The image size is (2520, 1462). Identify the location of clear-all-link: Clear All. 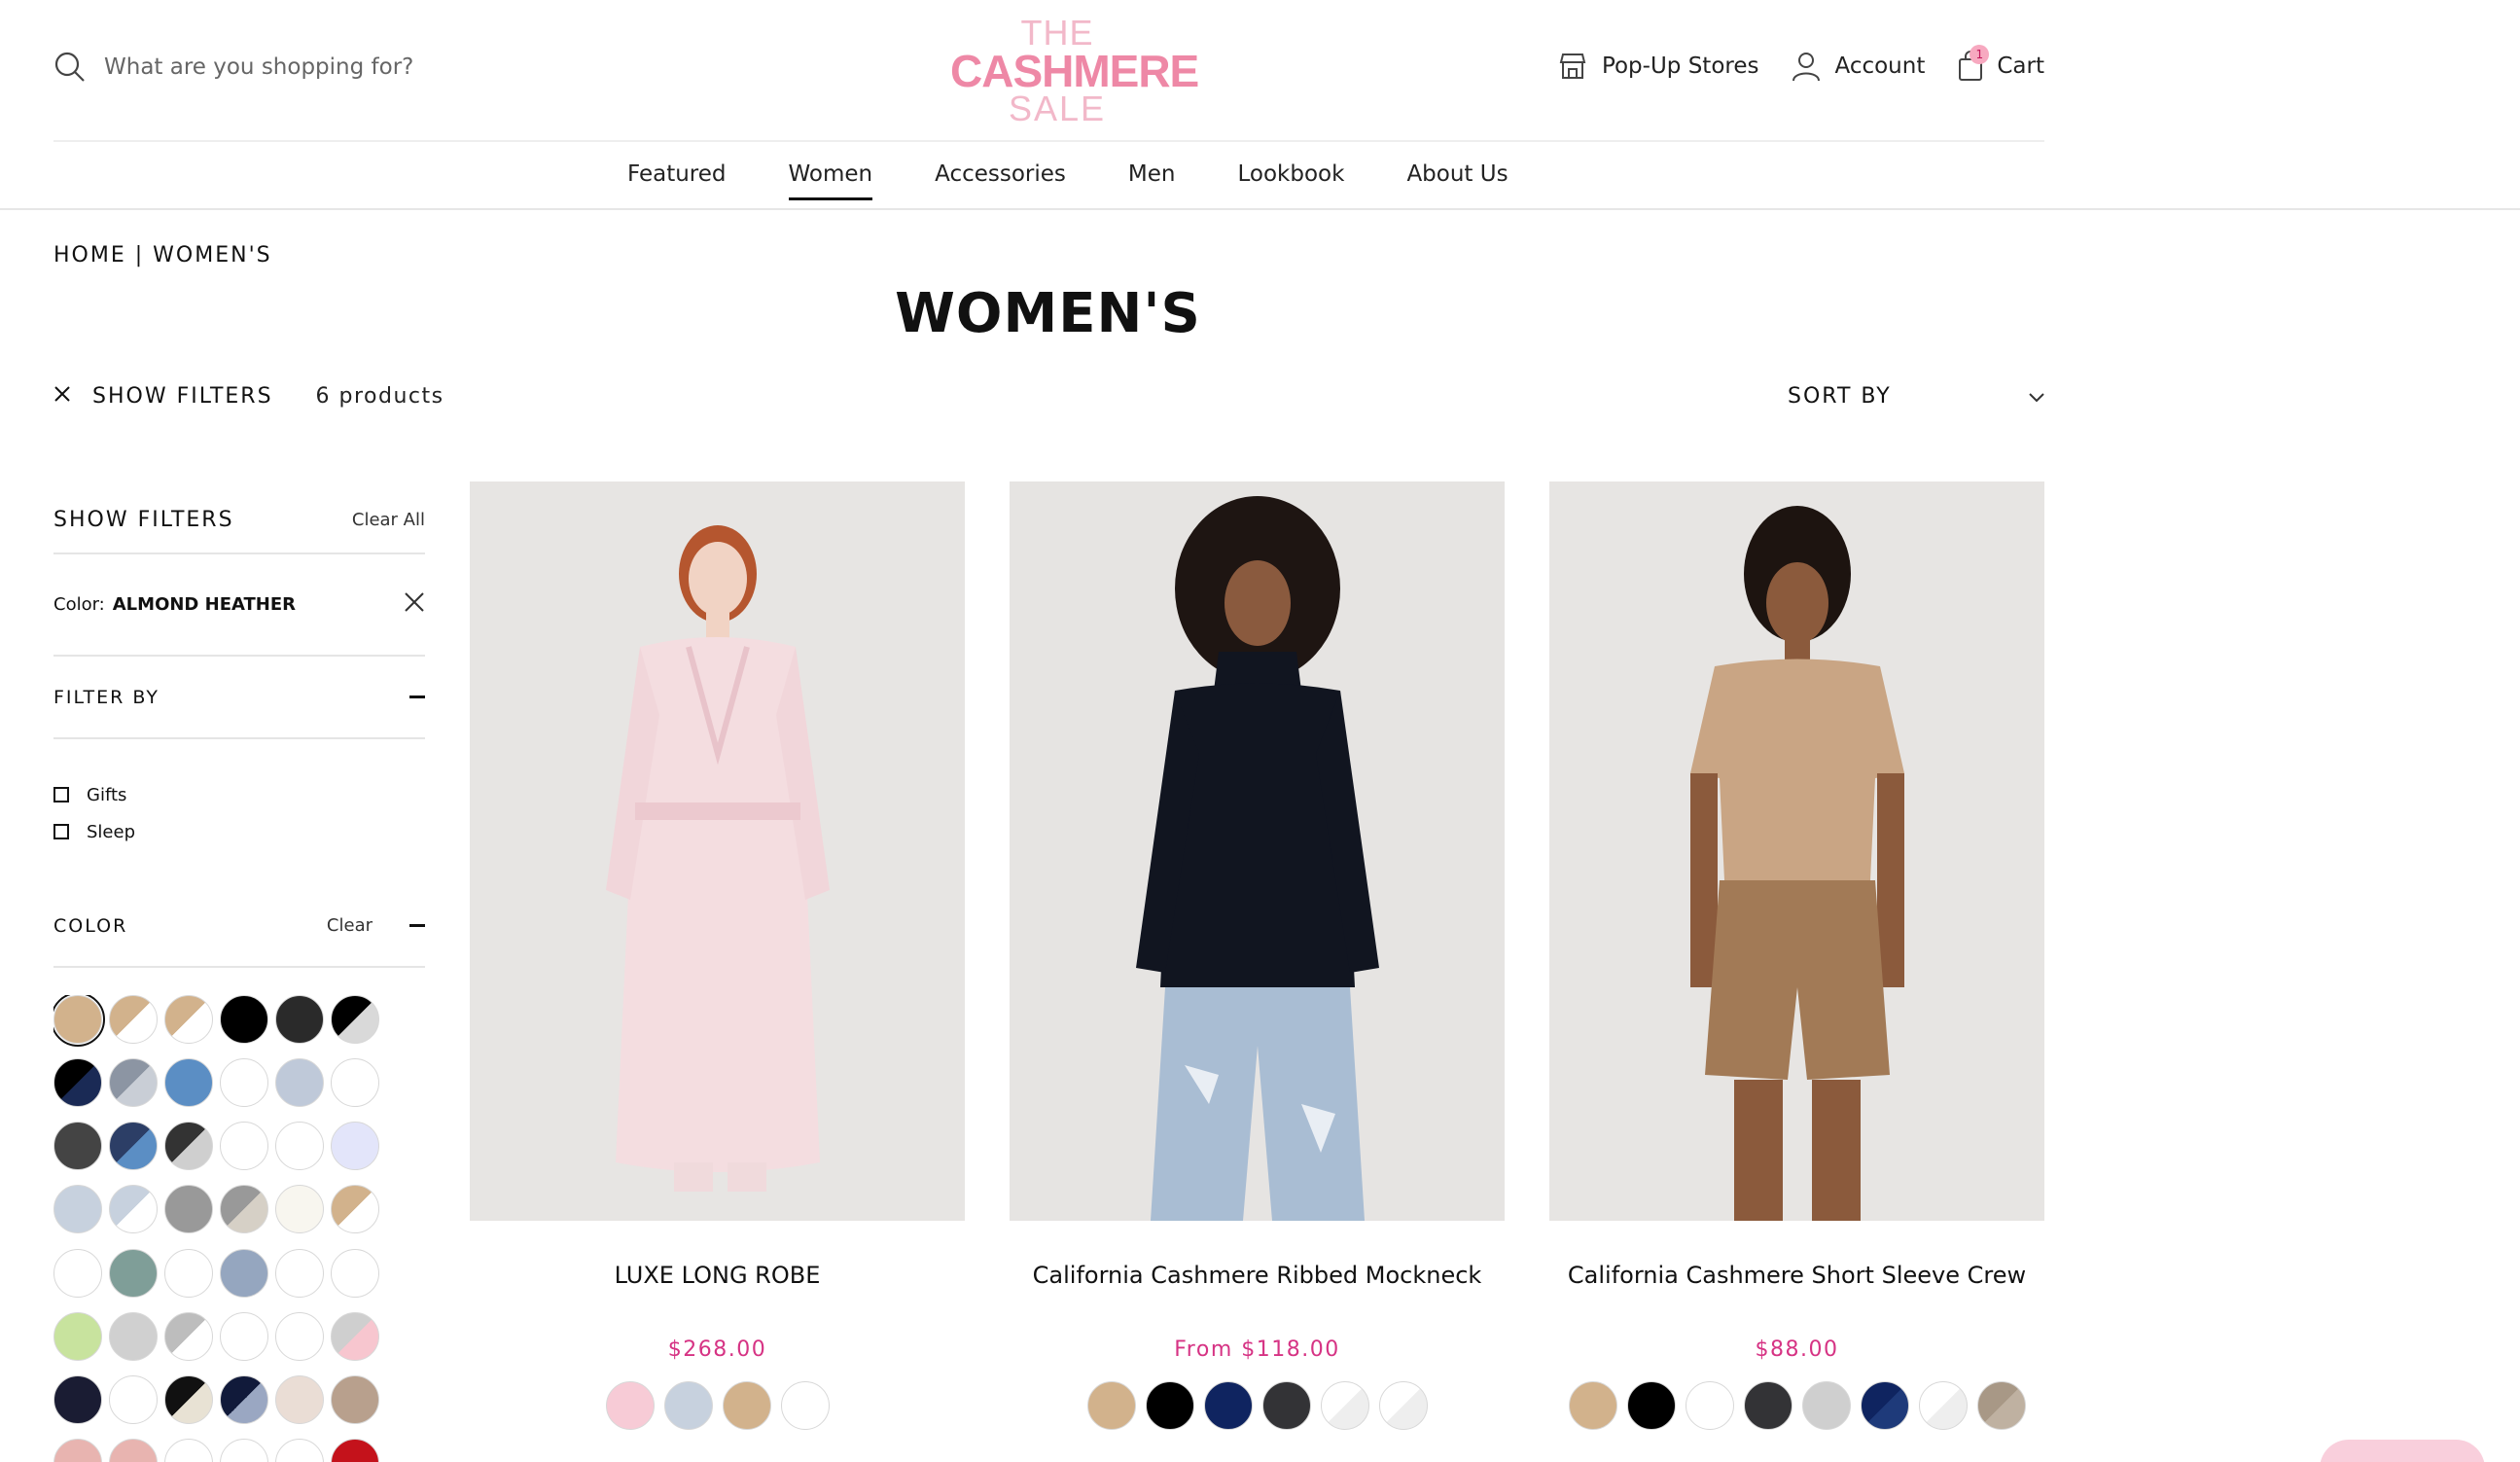
(388, 520).